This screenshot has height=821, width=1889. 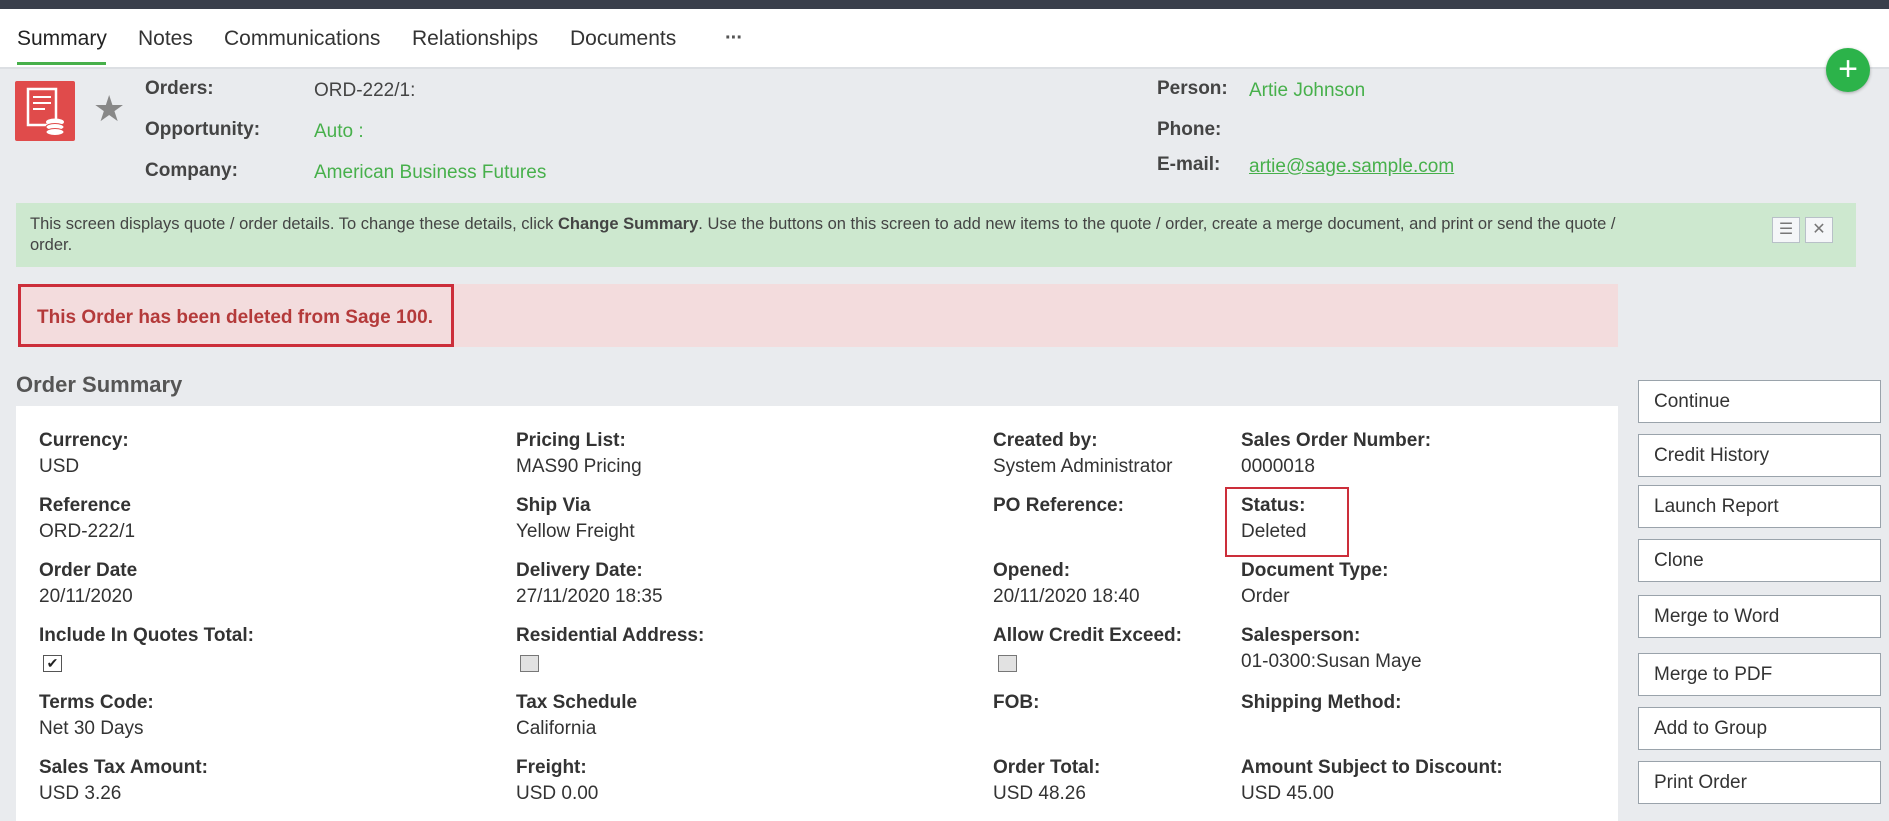 What do you see at coordinates (556, 728) in the screenshot?
I see `tax-schedule-value: California` at bounding box center [556, 728].